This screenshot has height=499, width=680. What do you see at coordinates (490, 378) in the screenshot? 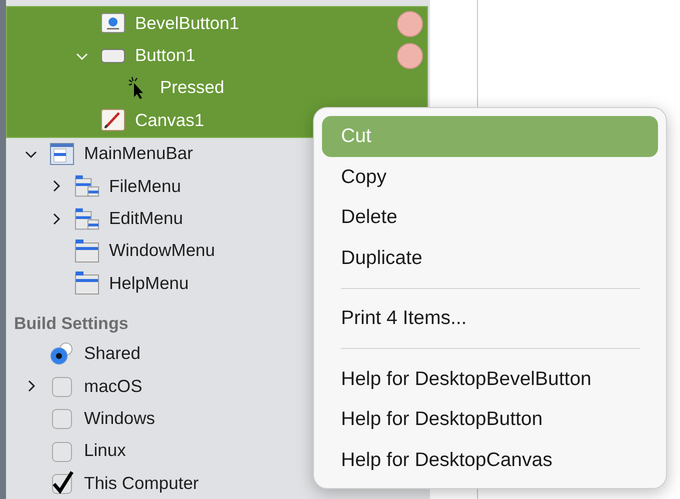
I see `menu-item: Help for DesktopBevelButton` at bounding box center [490, 378].